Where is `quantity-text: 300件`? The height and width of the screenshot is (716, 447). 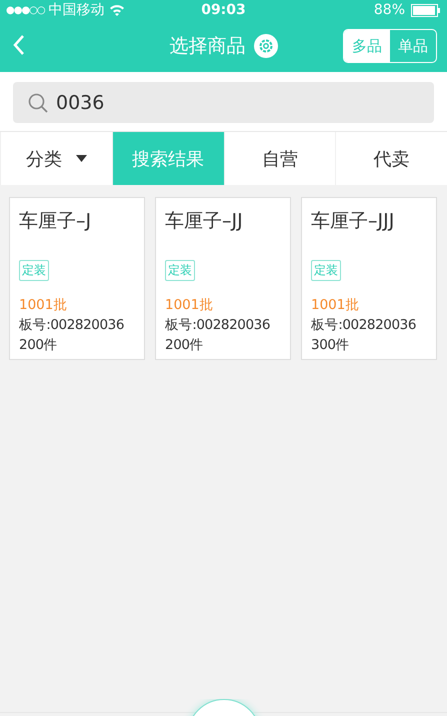 quantity-text: 300件 is located at coordinates (330, 345).